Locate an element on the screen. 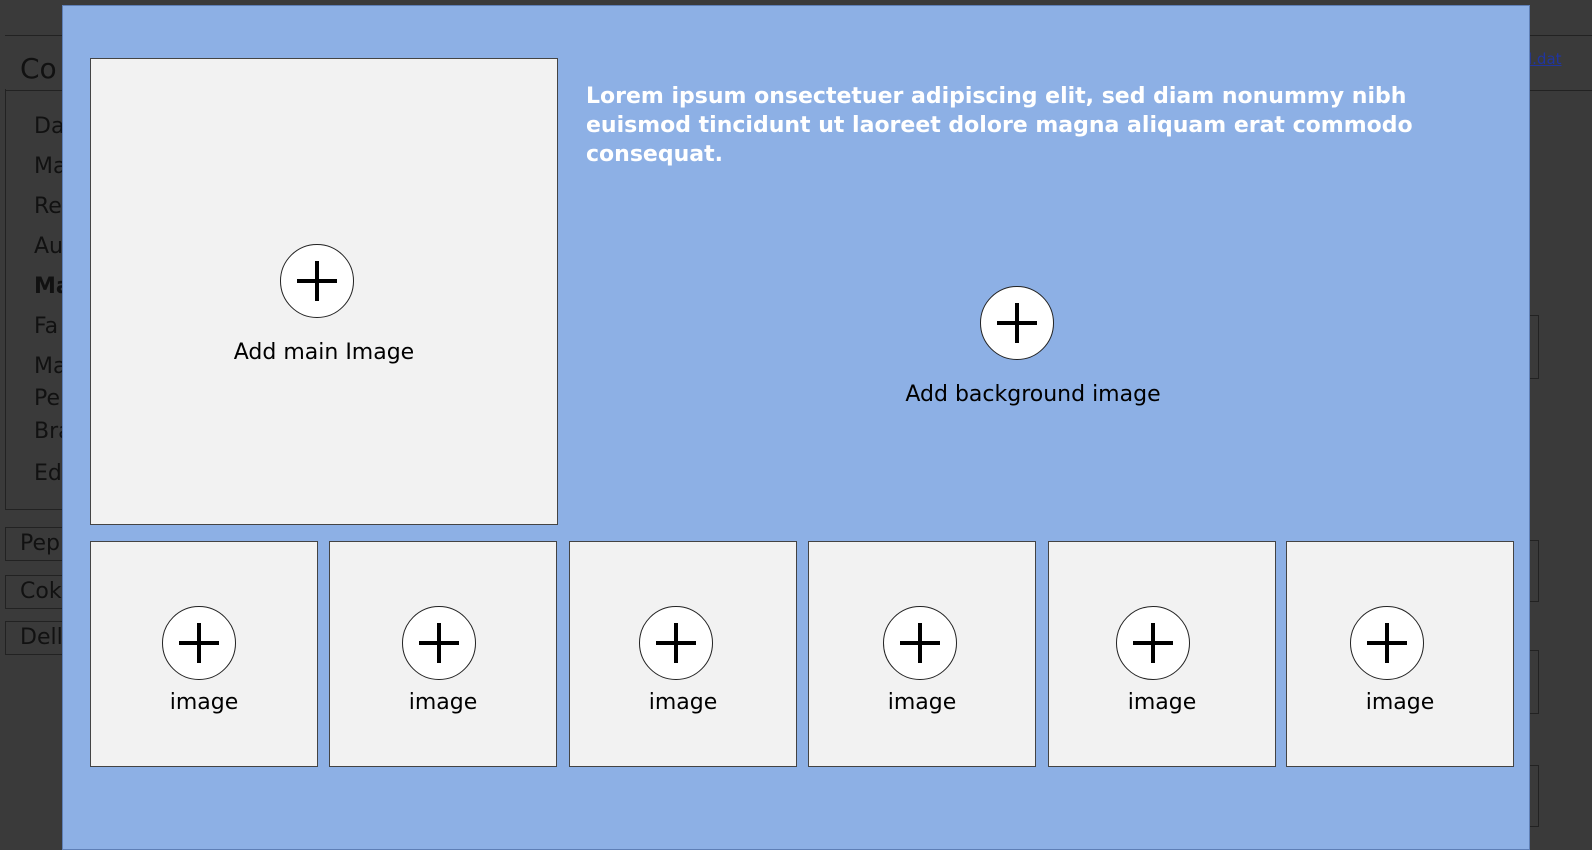 The image size is (1592, 850). add-image-button-5: image is located at coordinates (1162, 654).